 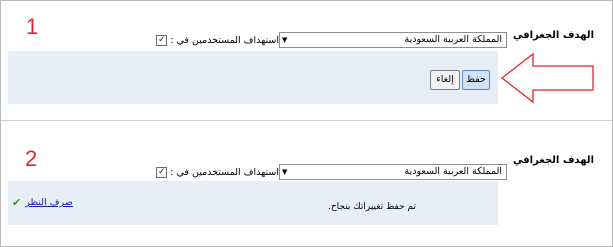 What do you see at coordinates (547, 78) in the screenshot?
I see `callout-arrow-icon` at bounding box center [547, 78].